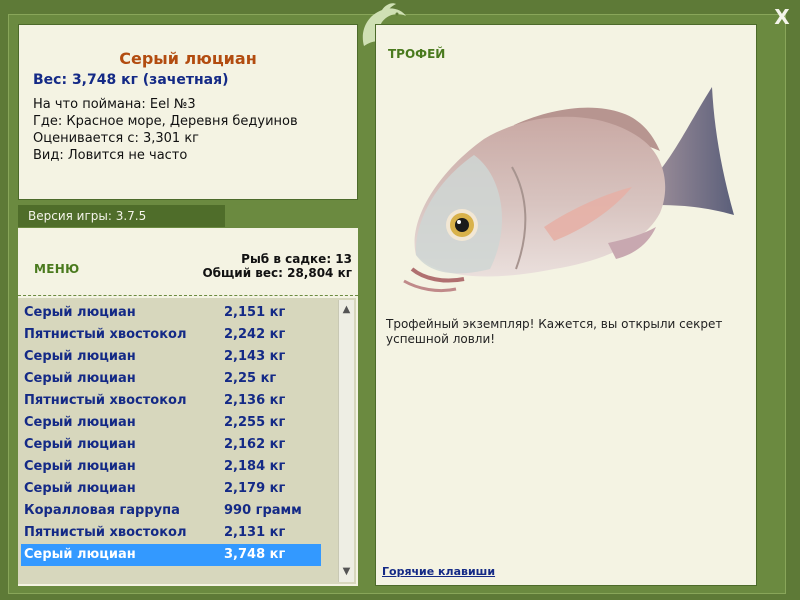 This screenshot has height=600, width=800. I want to click on fish-valued-from: Оценивается с: 3,301 кг, so click(116, 138).